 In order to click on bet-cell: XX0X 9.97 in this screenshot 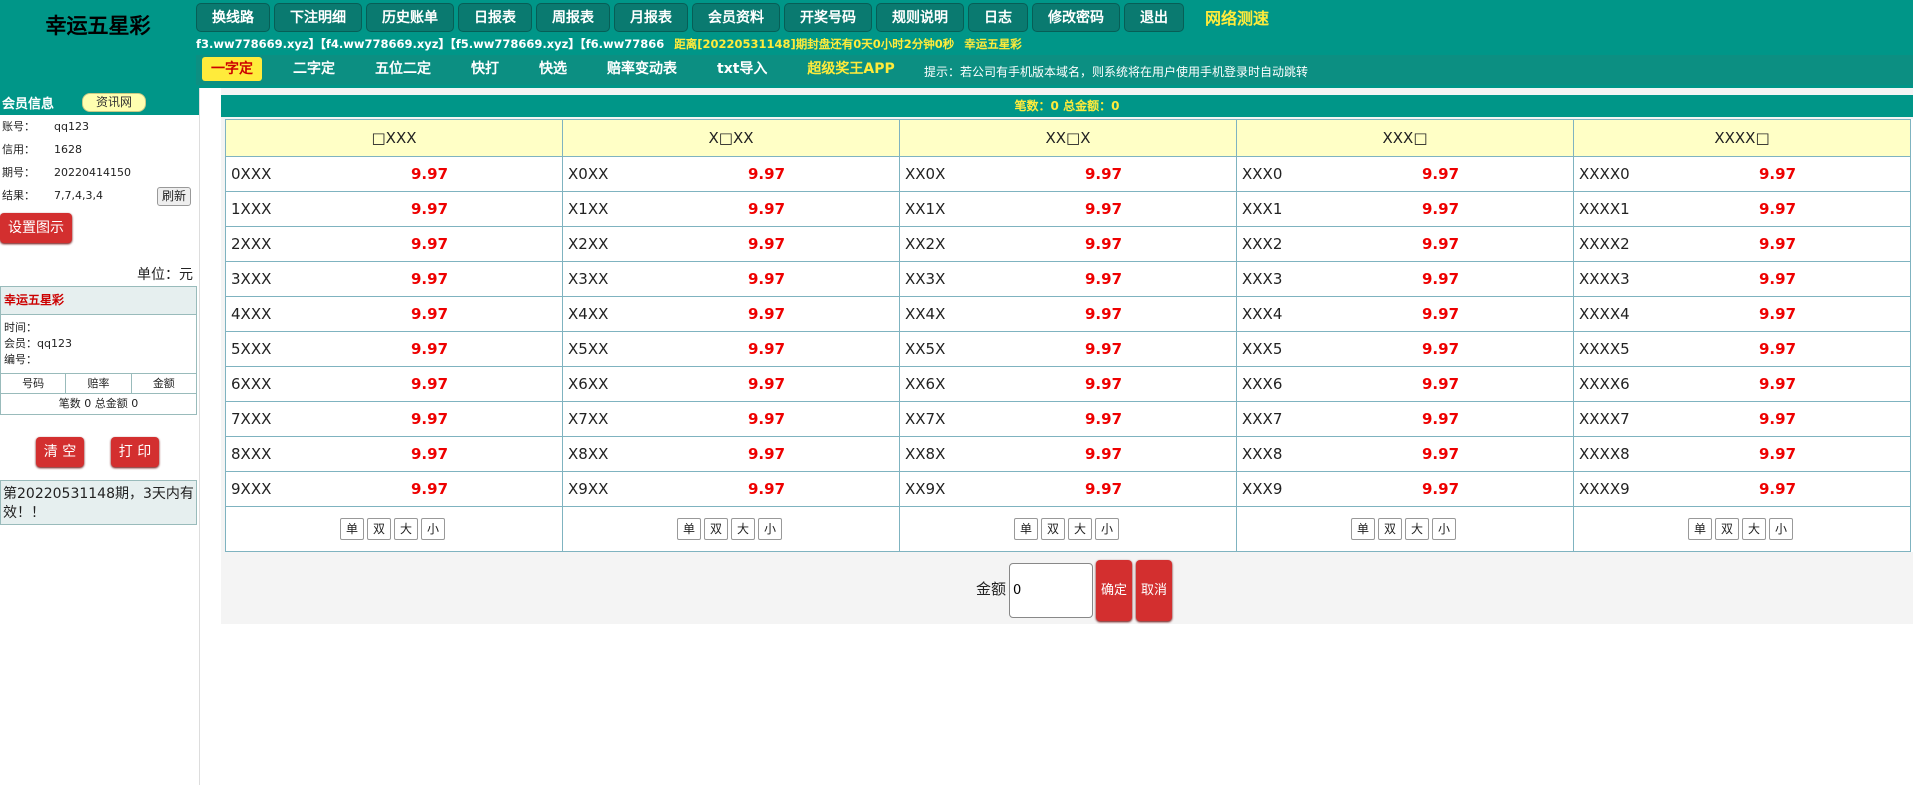, I will do `click(1068, 174)`.